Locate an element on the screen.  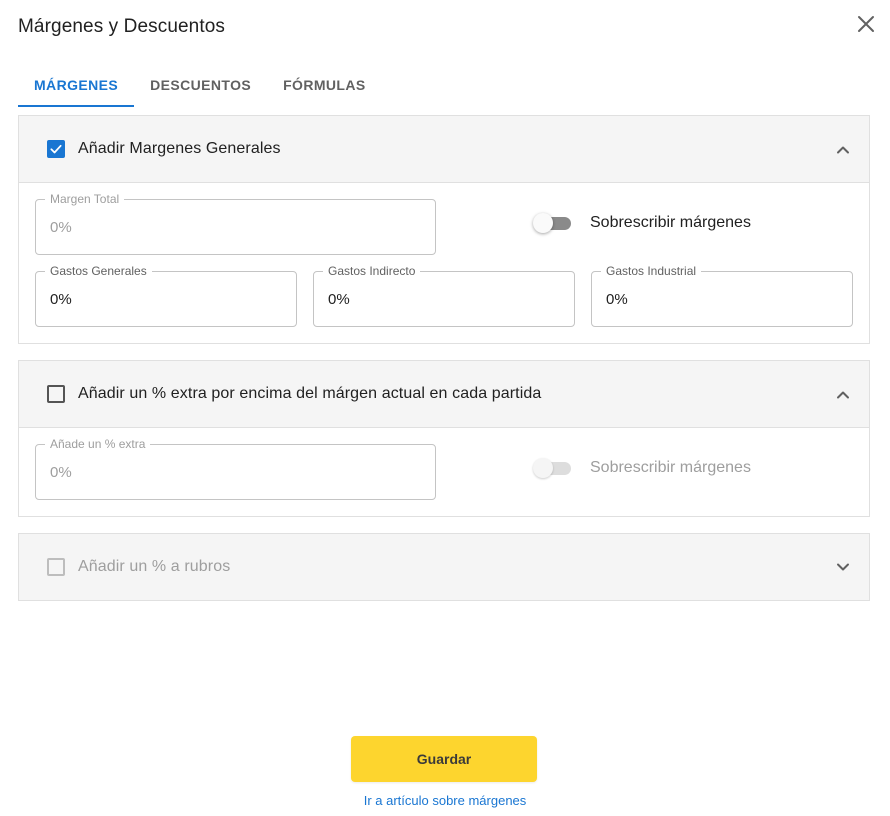
gastos-industrial-field: Gastos Industrial 0% is located at coordinates (722, 295).